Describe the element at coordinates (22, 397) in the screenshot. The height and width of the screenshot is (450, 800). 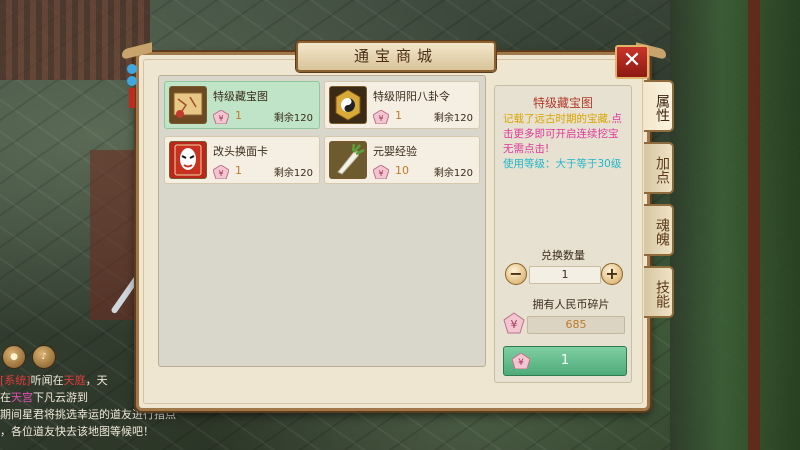
I see `chat-location: 天宫` at that location.